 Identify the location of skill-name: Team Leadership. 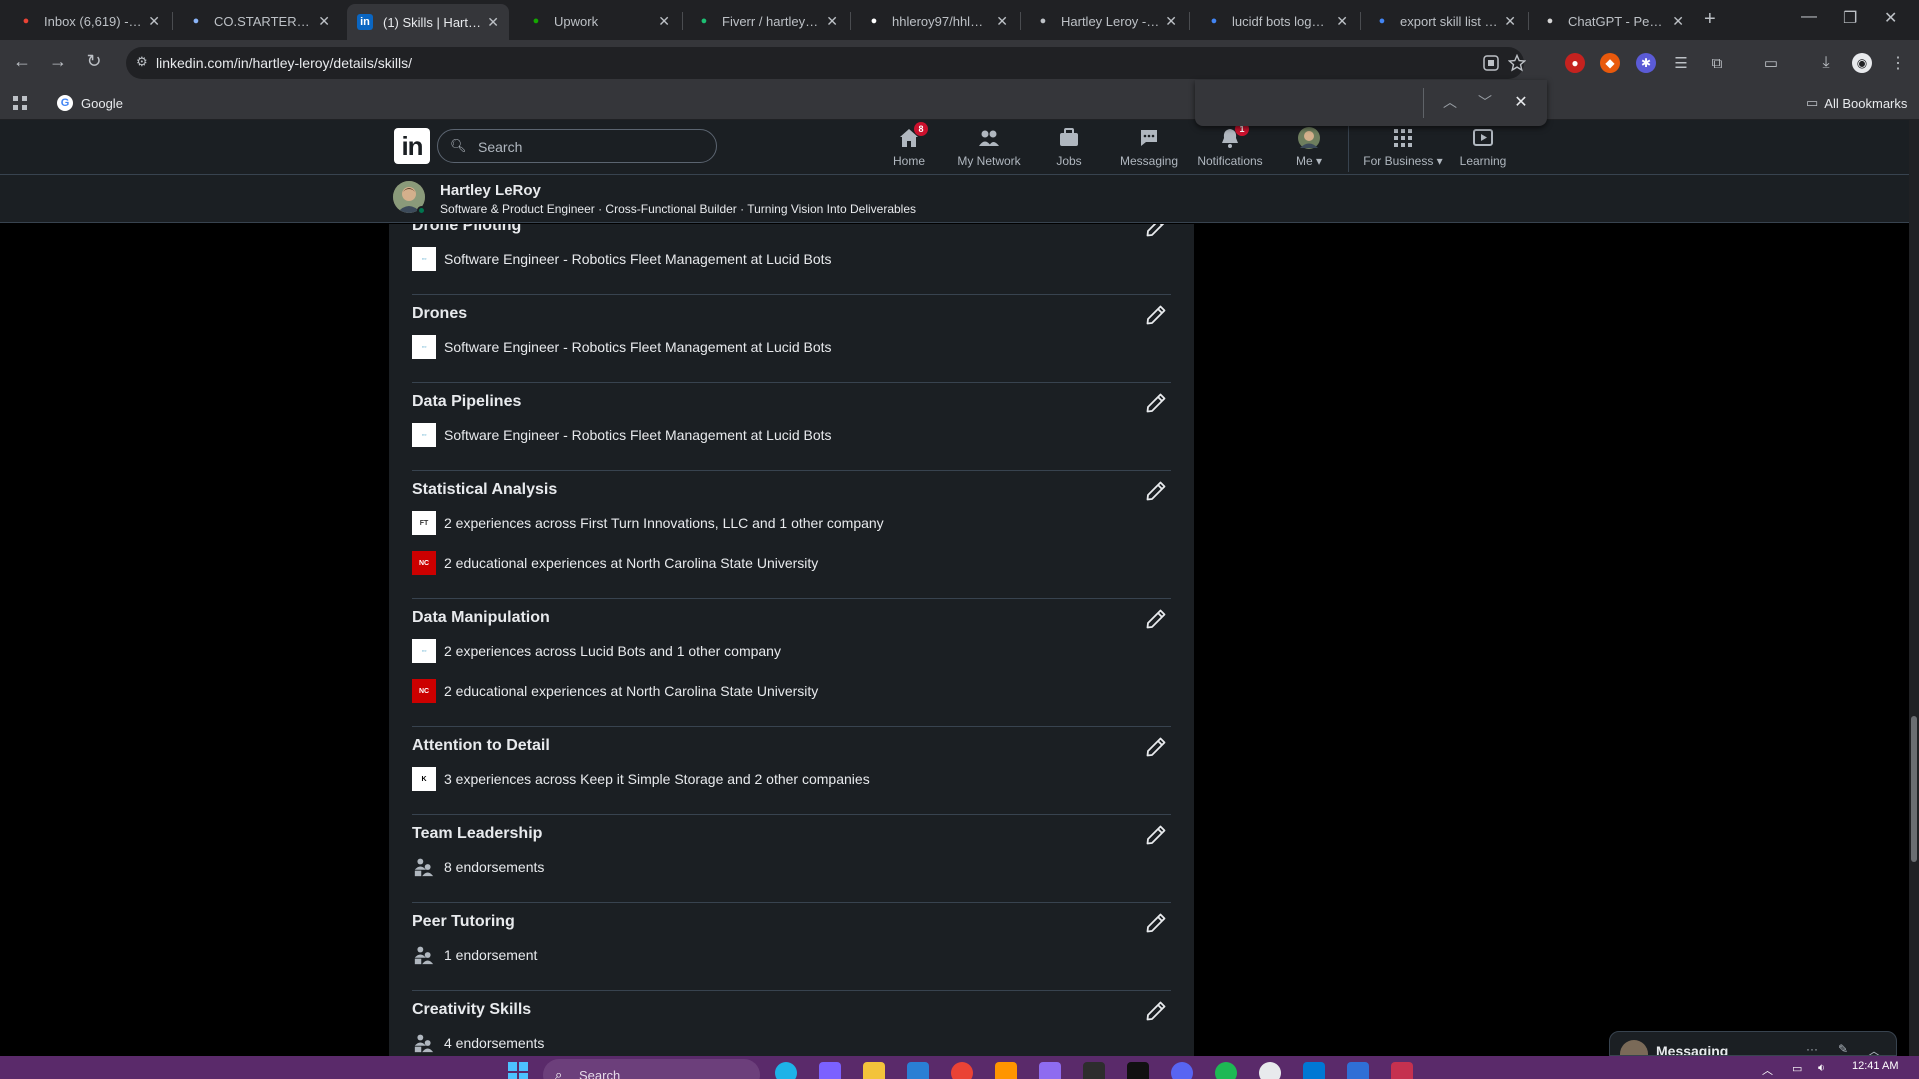
(477, 834).